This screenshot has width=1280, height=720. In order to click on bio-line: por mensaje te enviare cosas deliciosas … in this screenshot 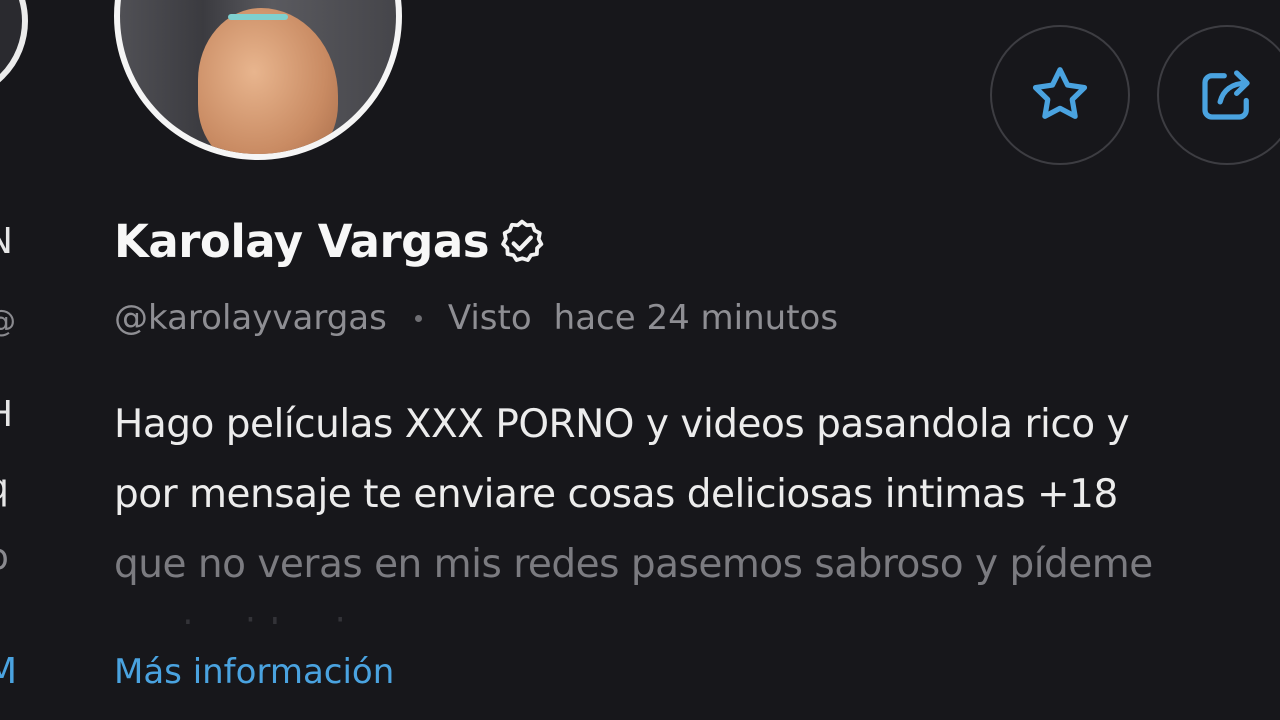, I will do `click(616, 494)`.